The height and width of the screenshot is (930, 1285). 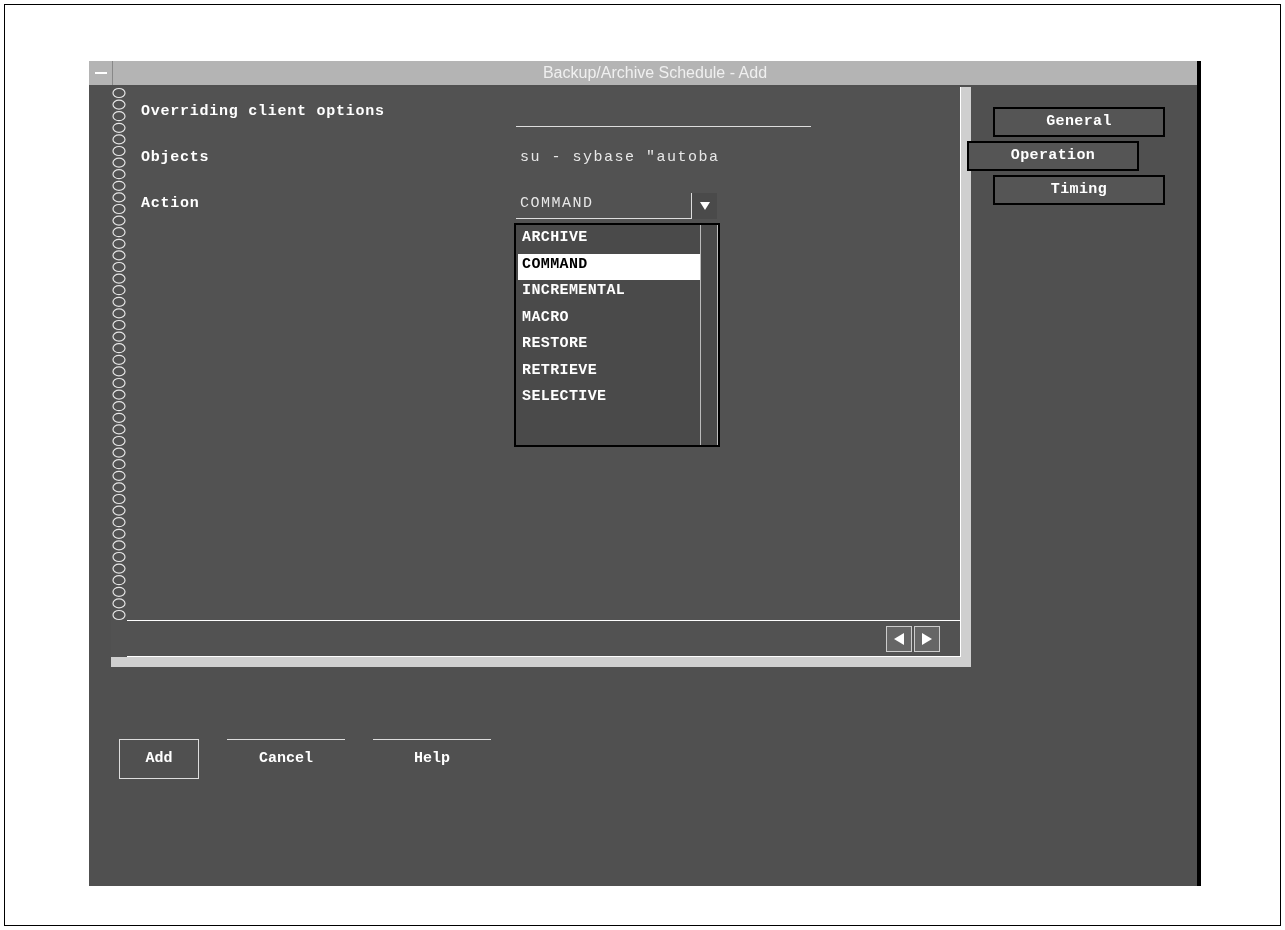 I want to click on notebook-tab: Operation, so click(x=1053, y=156).